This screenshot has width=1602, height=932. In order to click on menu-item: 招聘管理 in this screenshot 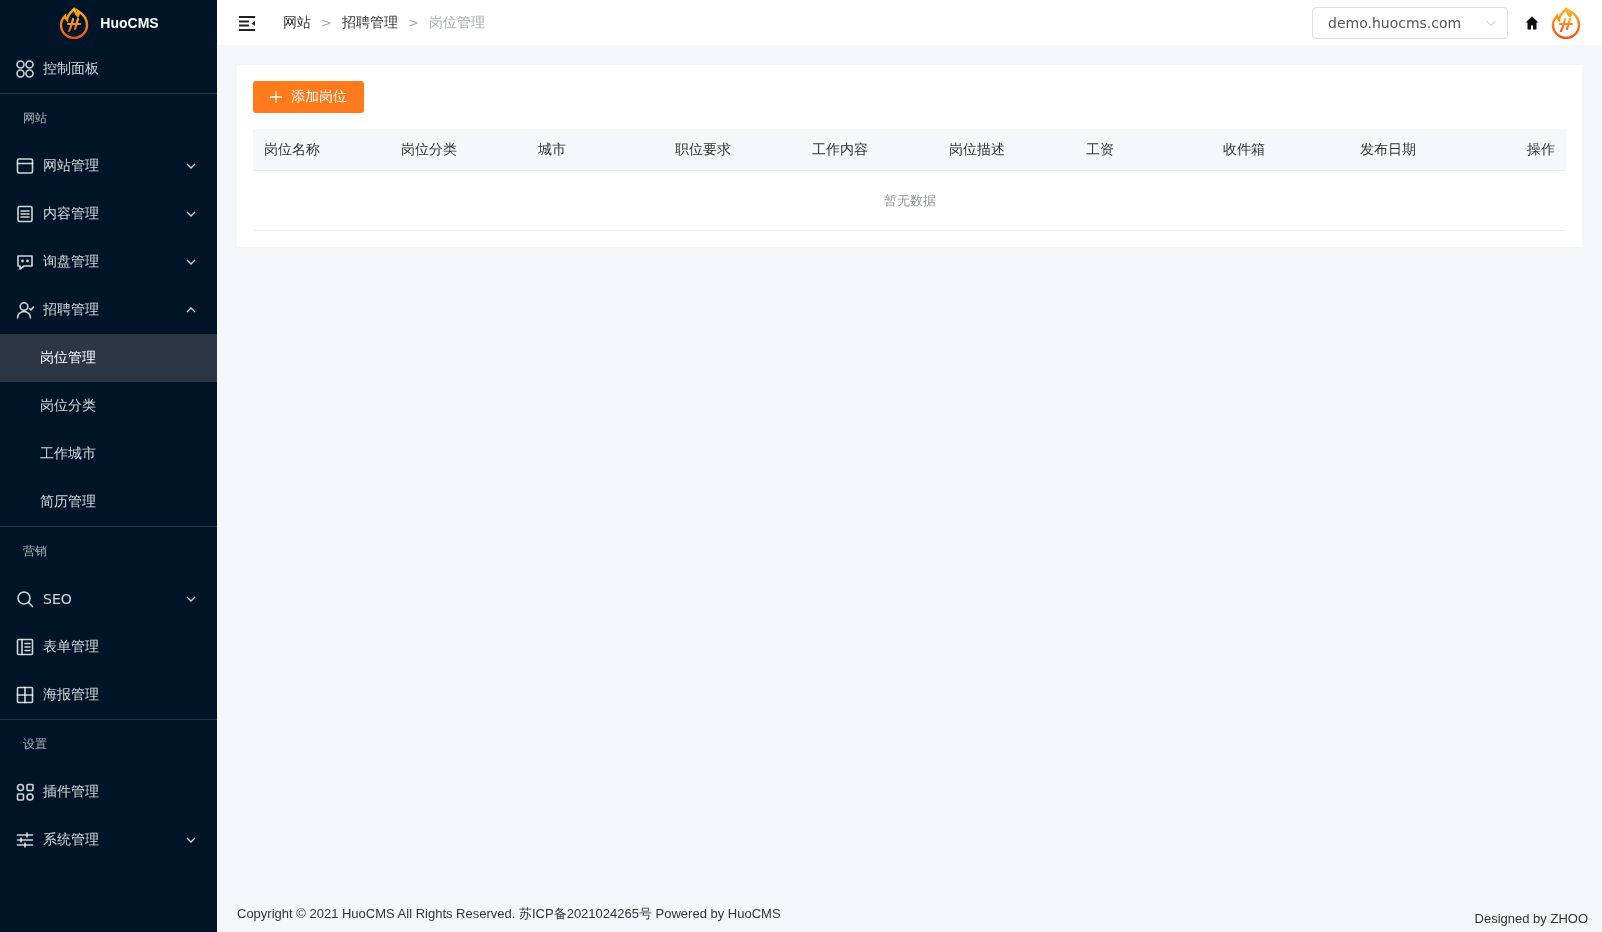, I will do `click(108, 310)`.